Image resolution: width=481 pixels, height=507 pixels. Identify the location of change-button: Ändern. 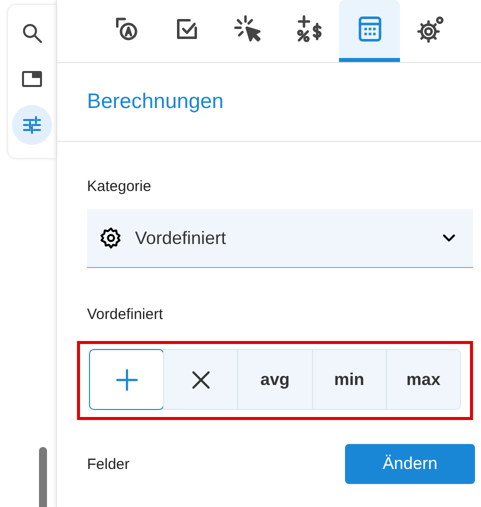
(410, 464).